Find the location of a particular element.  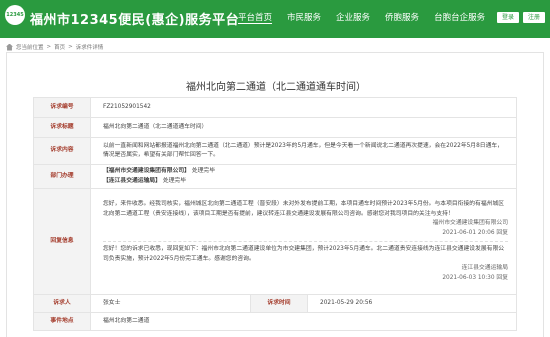

breadcrumb-current: 诉求件详情 is located at coordinates (89, 48).